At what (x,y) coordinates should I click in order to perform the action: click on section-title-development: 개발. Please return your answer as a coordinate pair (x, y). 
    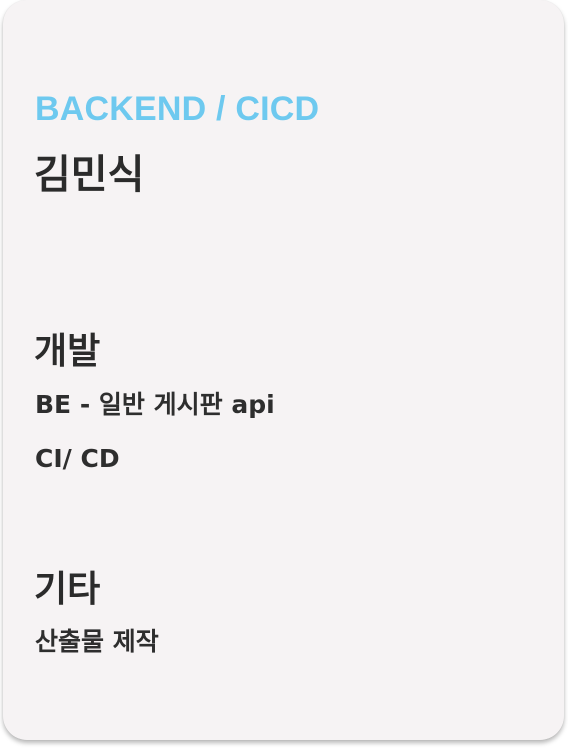
    Looking at the image, I should click on (67, 351).